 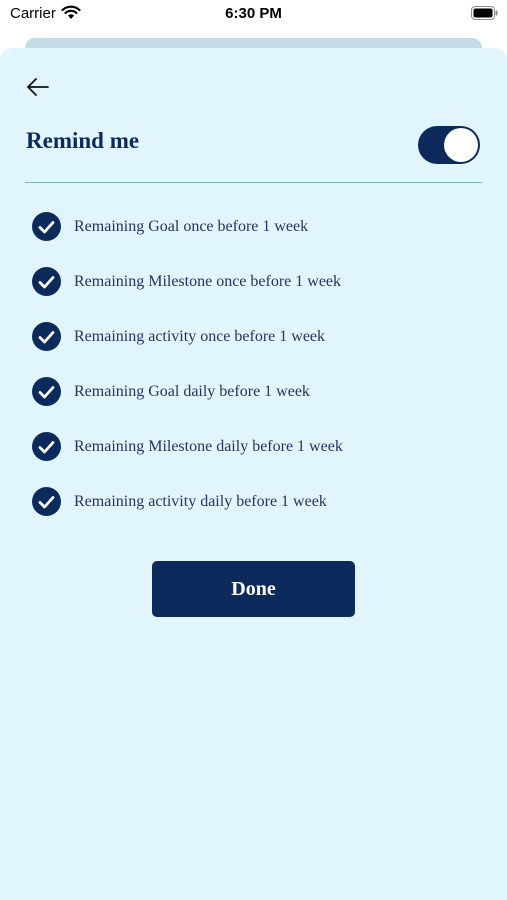 I want to click on reminder-option: Remaining Goal once before 1 week, so click(x=187, y=226).